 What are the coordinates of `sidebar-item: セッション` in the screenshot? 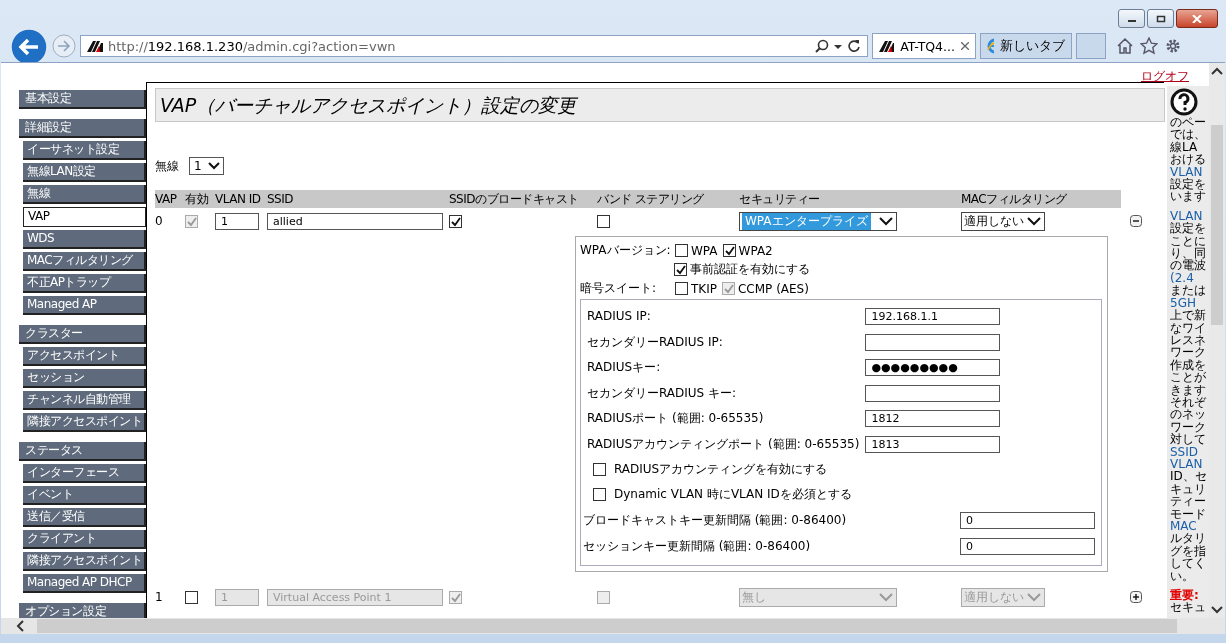 It's located at (84, 378).